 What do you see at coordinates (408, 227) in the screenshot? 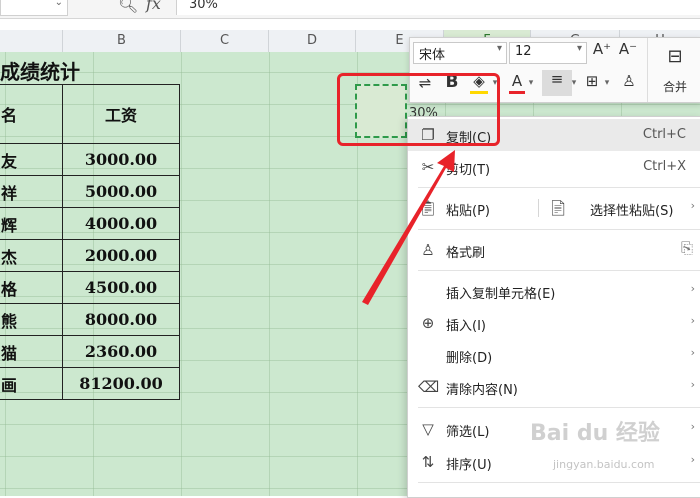
I see `arrow-shape` at bounding box center [408, 227].